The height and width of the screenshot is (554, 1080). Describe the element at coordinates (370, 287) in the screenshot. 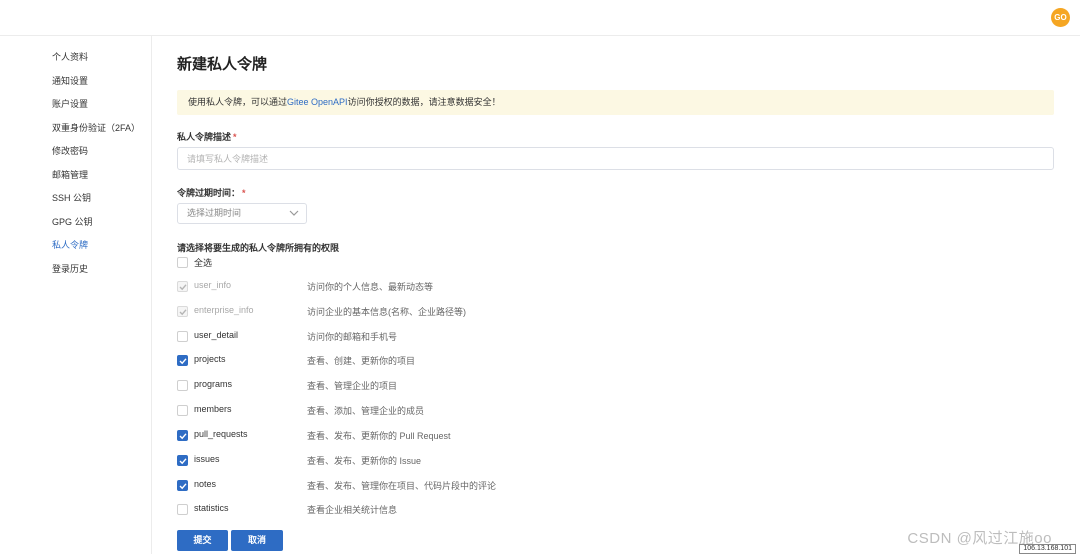

I see `permission-desc: 访问你的个人信息、最新动态等` at that location.